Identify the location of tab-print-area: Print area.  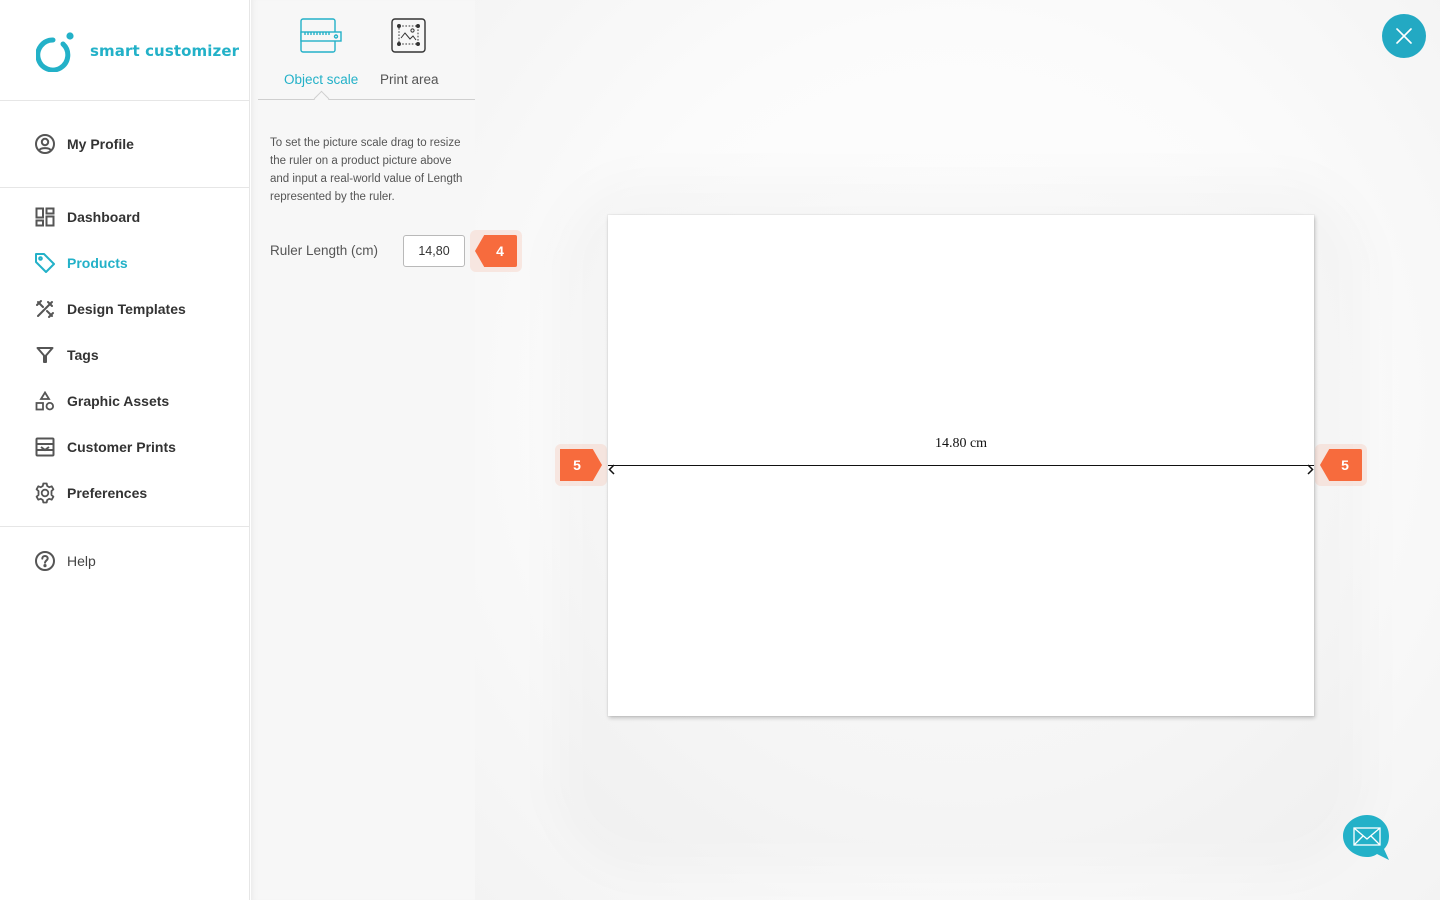
(409, 52).